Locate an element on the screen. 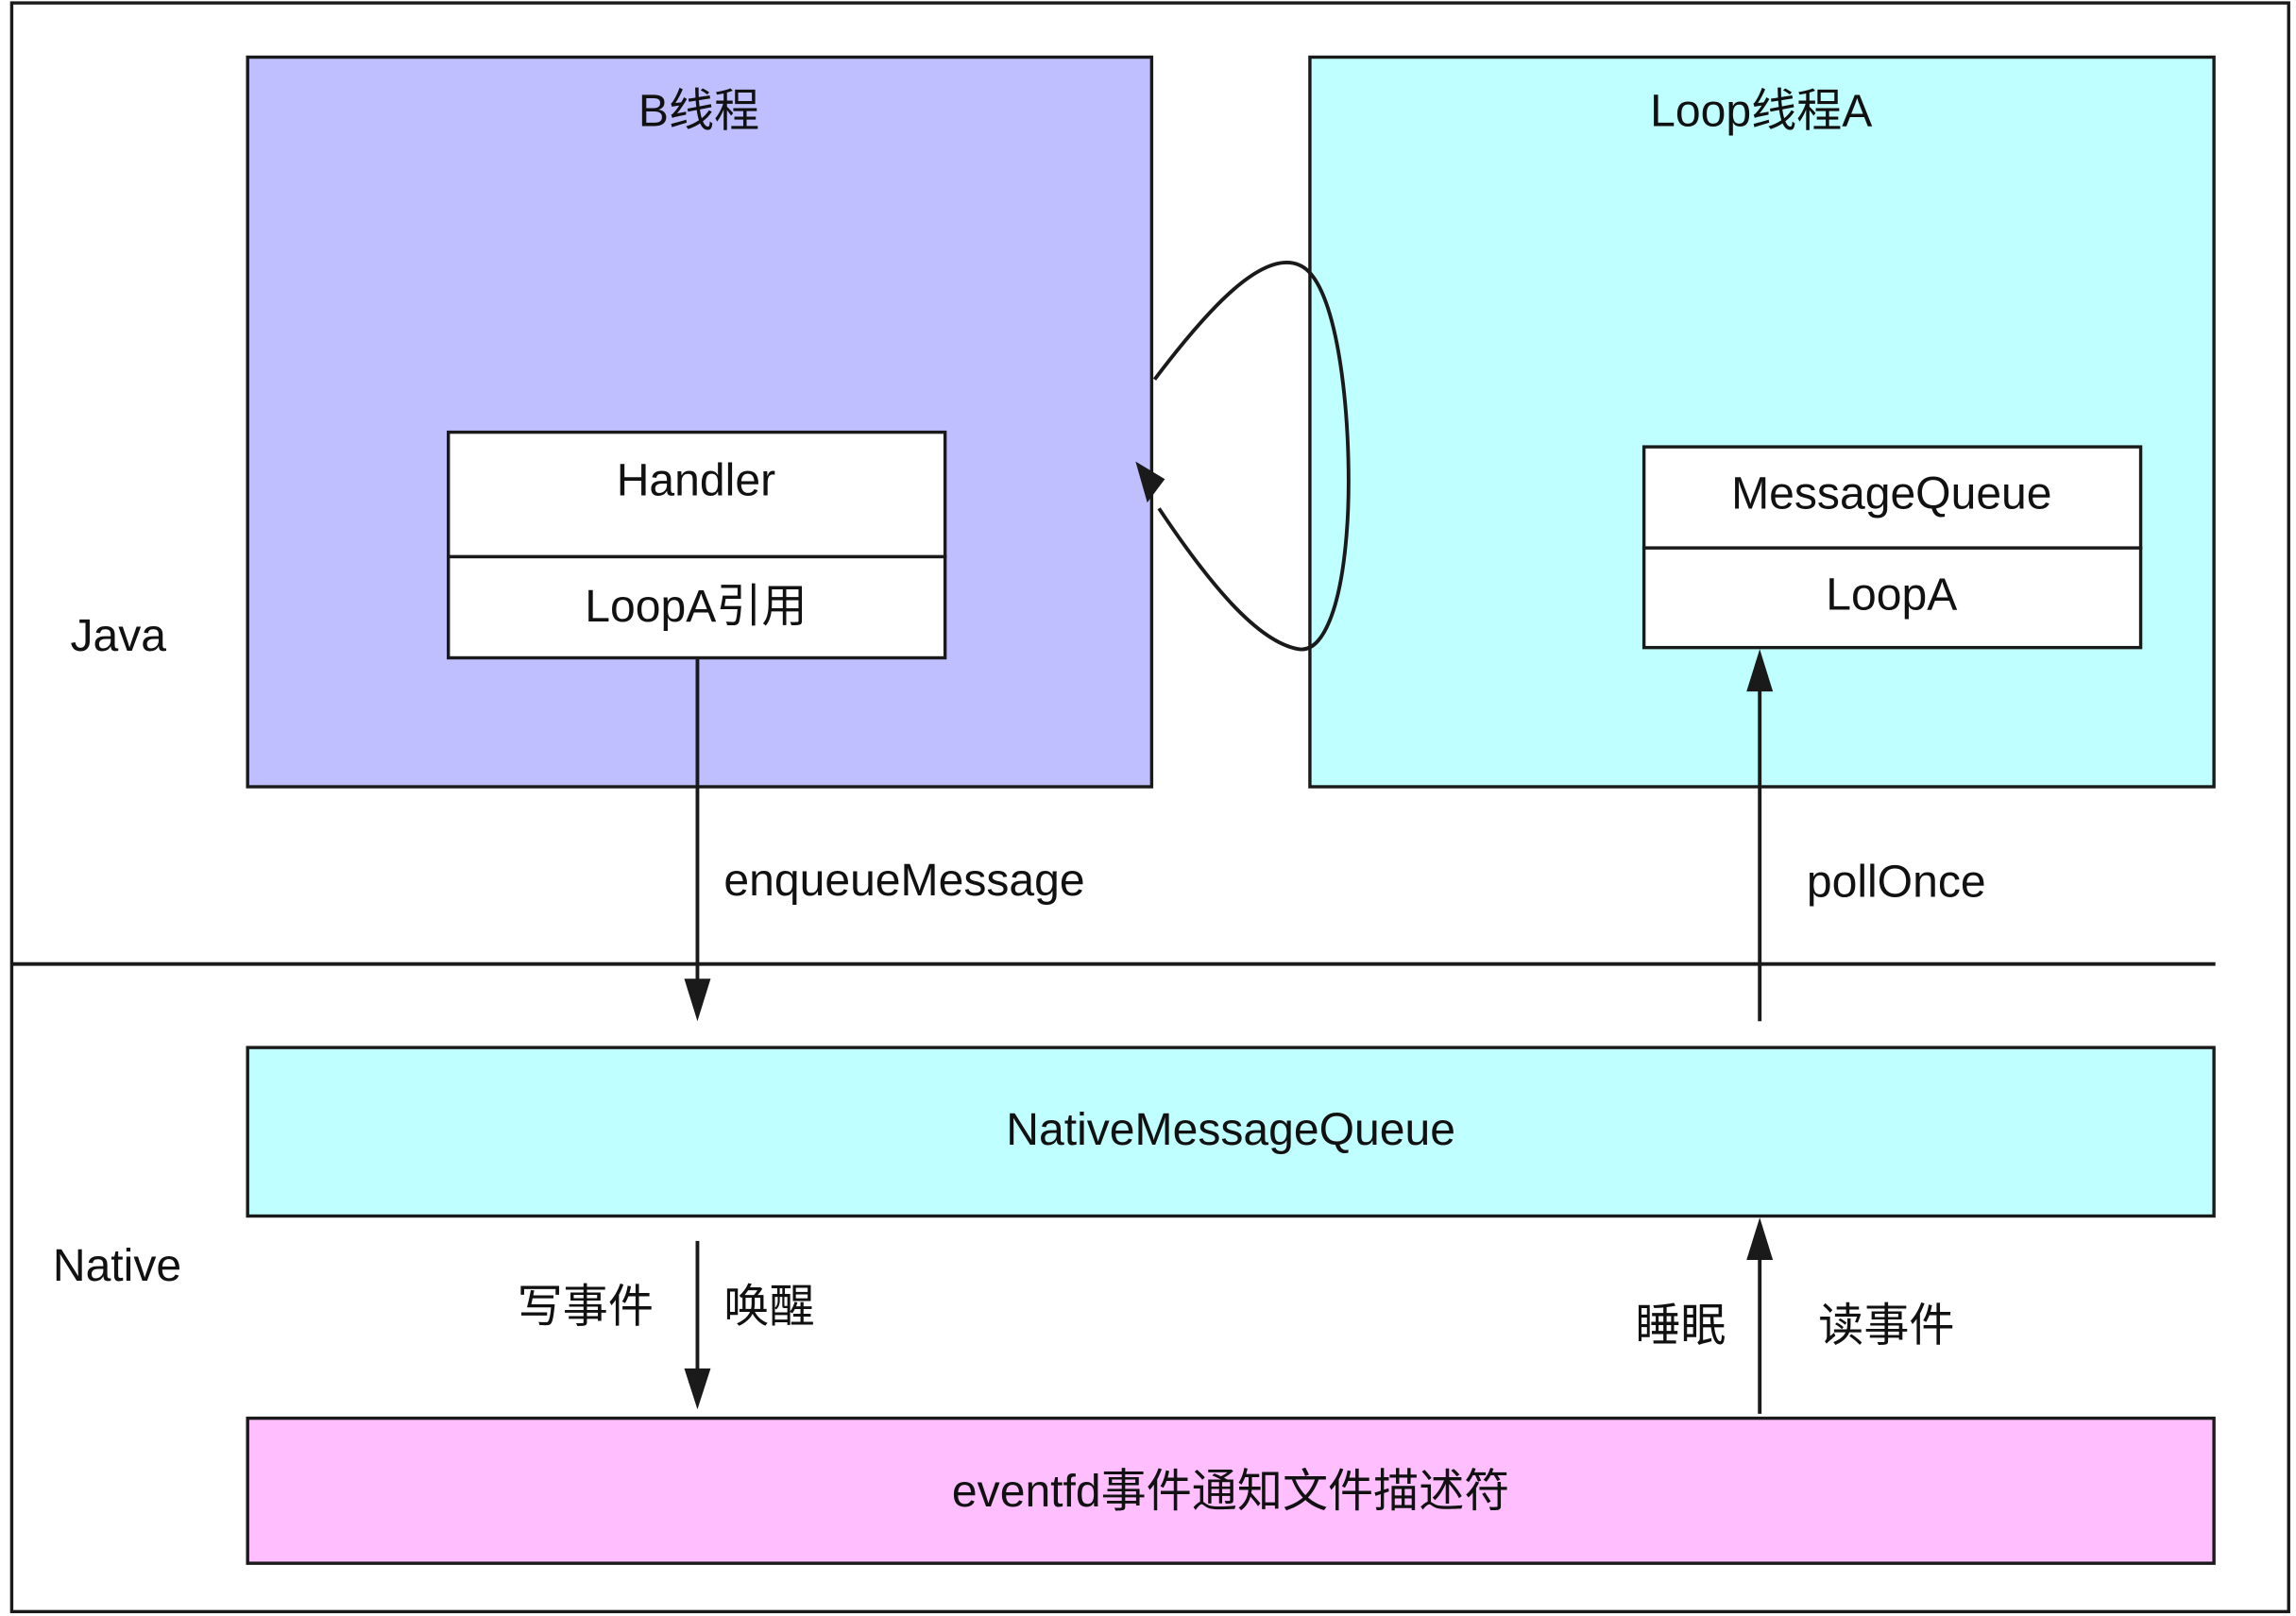  enqueue-message-arrowhead is located at coordinates (698, 1000).